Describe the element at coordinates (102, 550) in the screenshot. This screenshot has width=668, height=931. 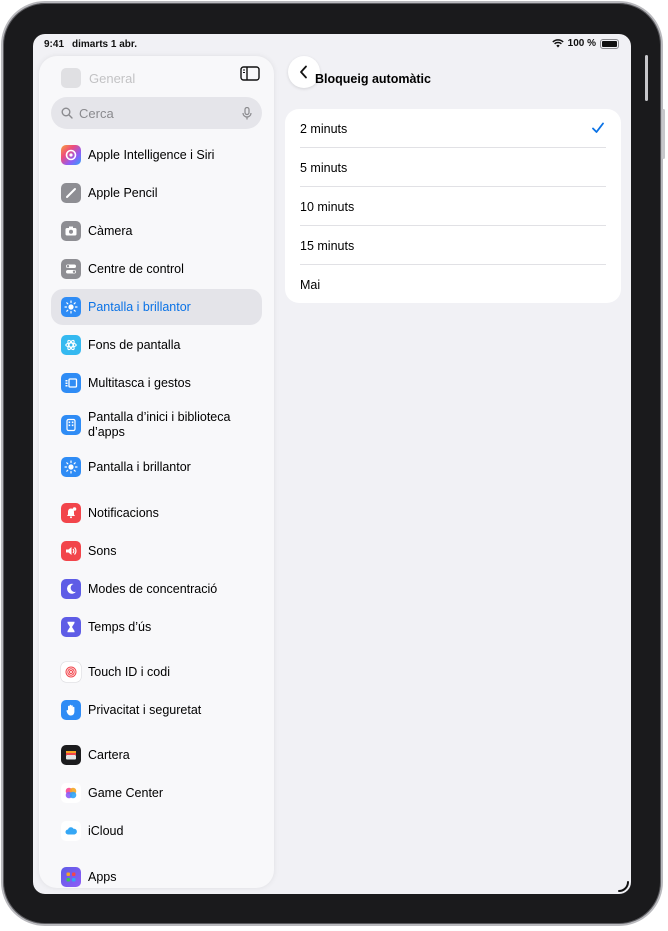
I see `sidebar-item-label: Sons` at that location.